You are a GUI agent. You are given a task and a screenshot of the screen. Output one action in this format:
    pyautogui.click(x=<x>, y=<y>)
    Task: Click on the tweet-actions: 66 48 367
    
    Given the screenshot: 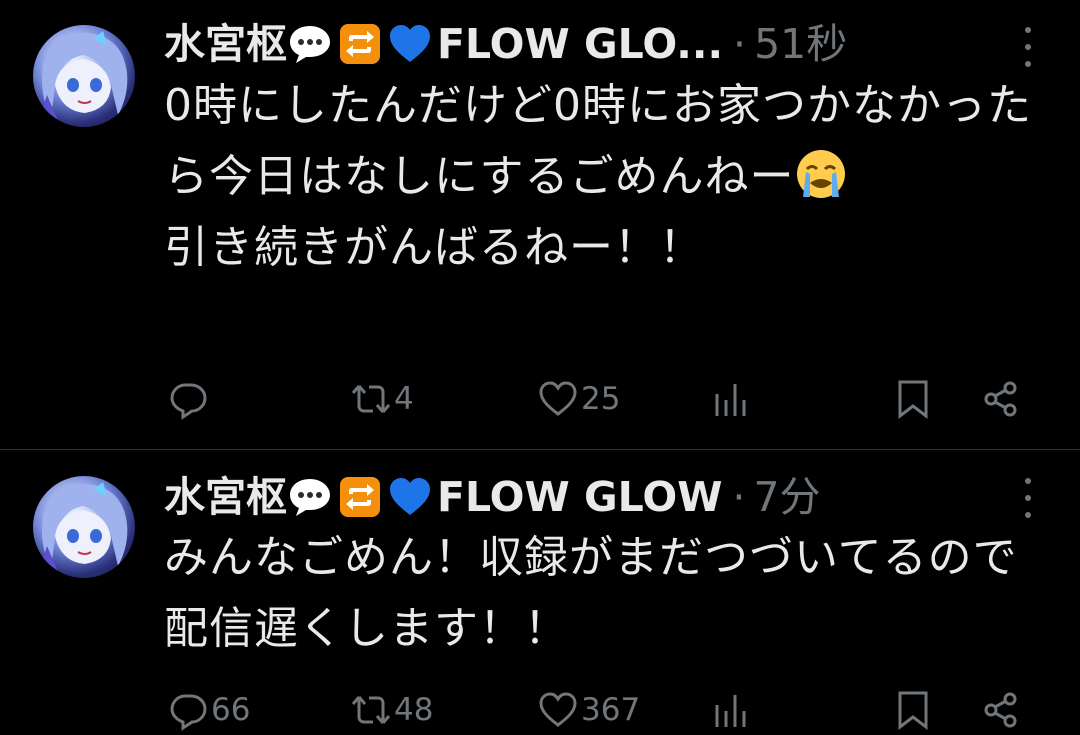 What is the action you would take?
    pyautogui.click(x=540, y=710)
    